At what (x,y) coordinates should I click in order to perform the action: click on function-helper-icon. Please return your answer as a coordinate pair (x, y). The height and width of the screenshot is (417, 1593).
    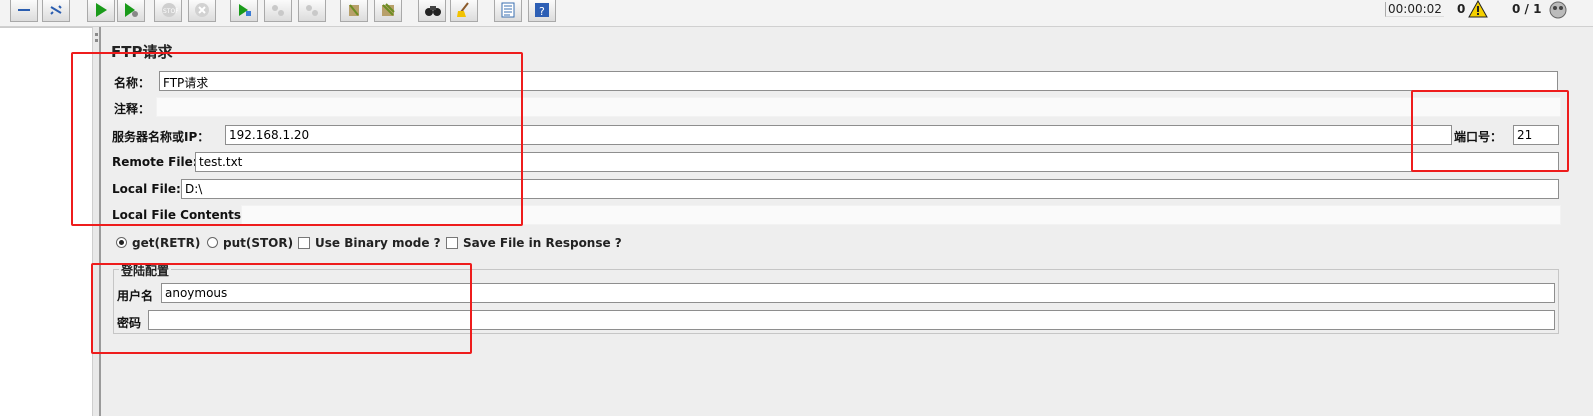
    Looking at the image, I should click on (508, 11).